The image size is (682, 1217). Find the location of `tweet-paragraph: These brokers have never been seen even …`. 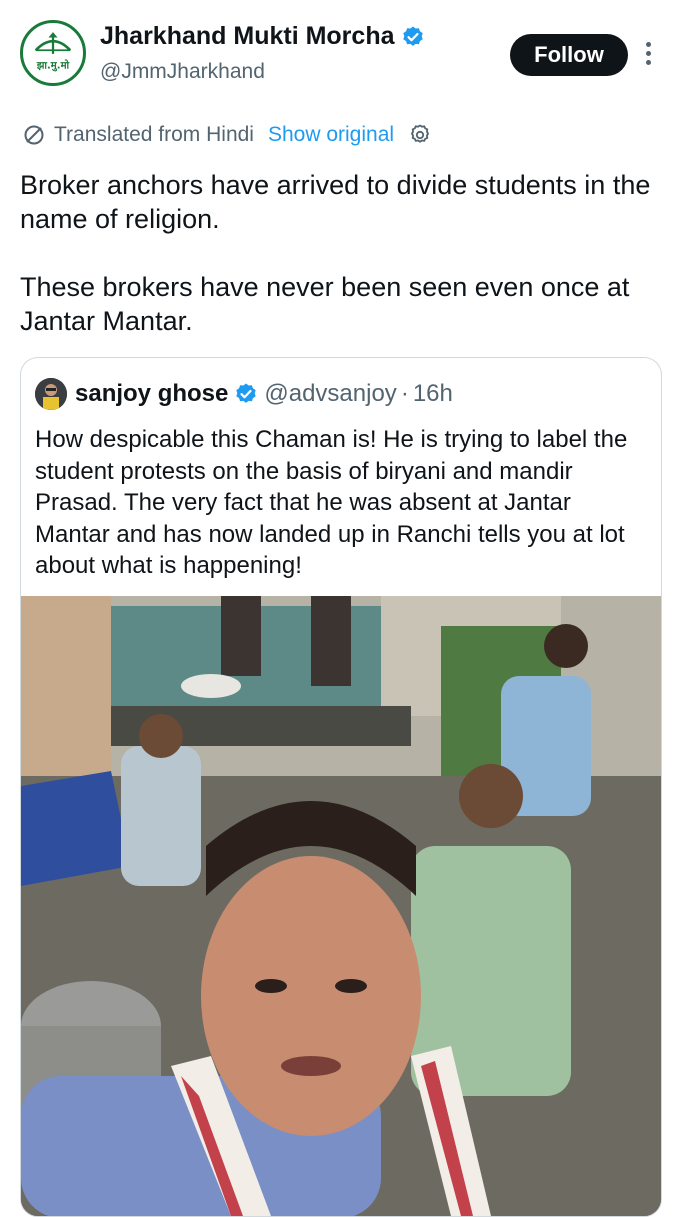

tweet-paragraph: These brokers have never been seen even … is located at coordinates (325, 304).